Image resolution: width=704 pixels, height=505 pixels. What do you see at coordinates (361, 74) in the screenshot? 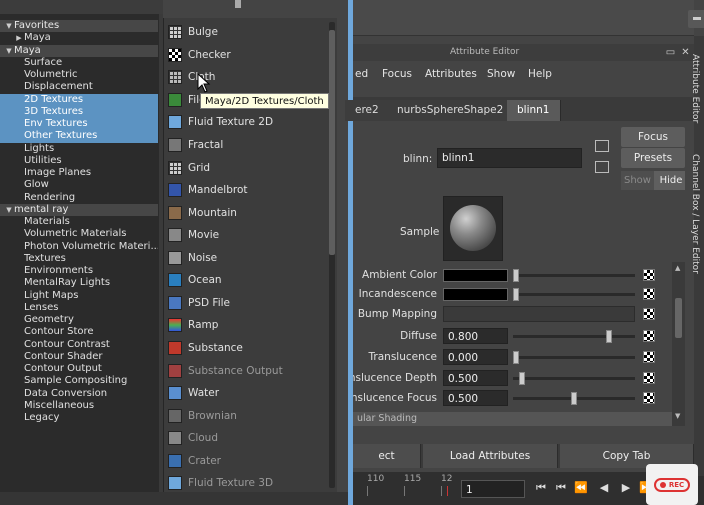
I see `menu-edit: ed` at bounding box center [361, 74].